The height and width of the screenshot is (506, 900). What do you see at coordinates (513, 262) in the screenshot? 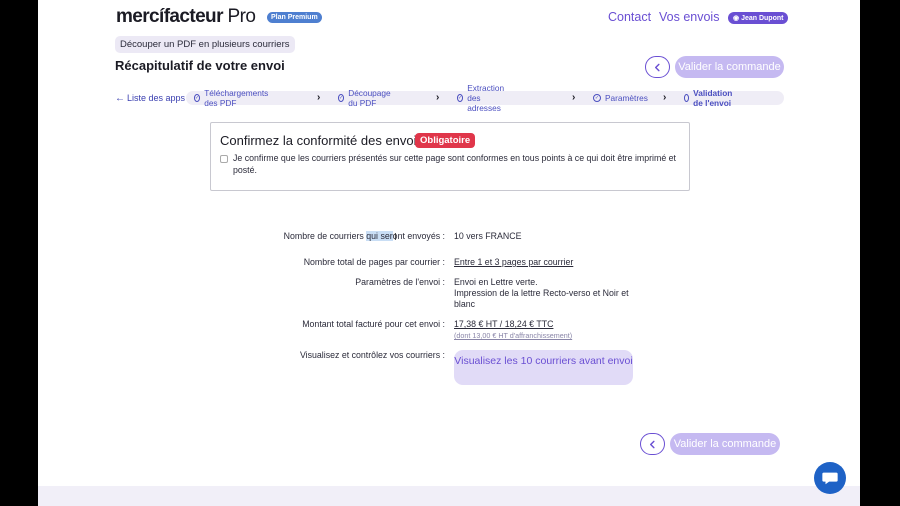
I see `pages-value: Entre 1 et 3 pages par courrier` at bounding box center [513, 262].